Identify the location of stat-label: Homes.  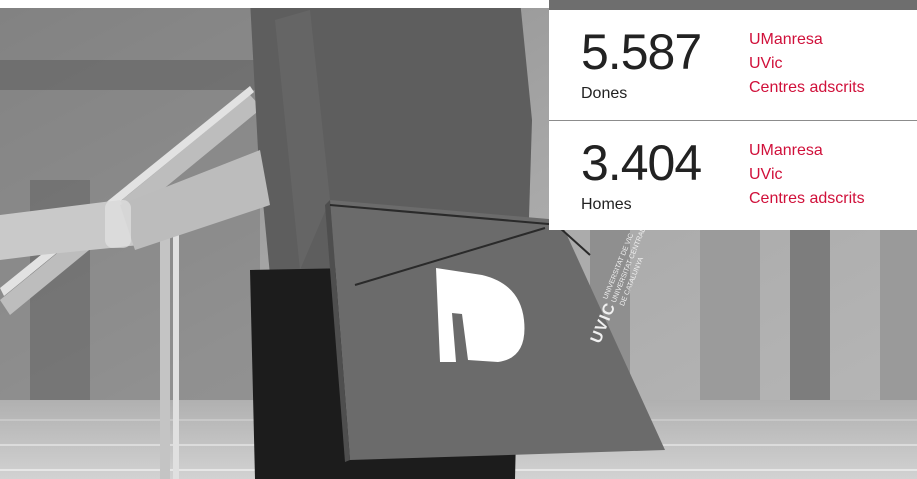
(606, 204).